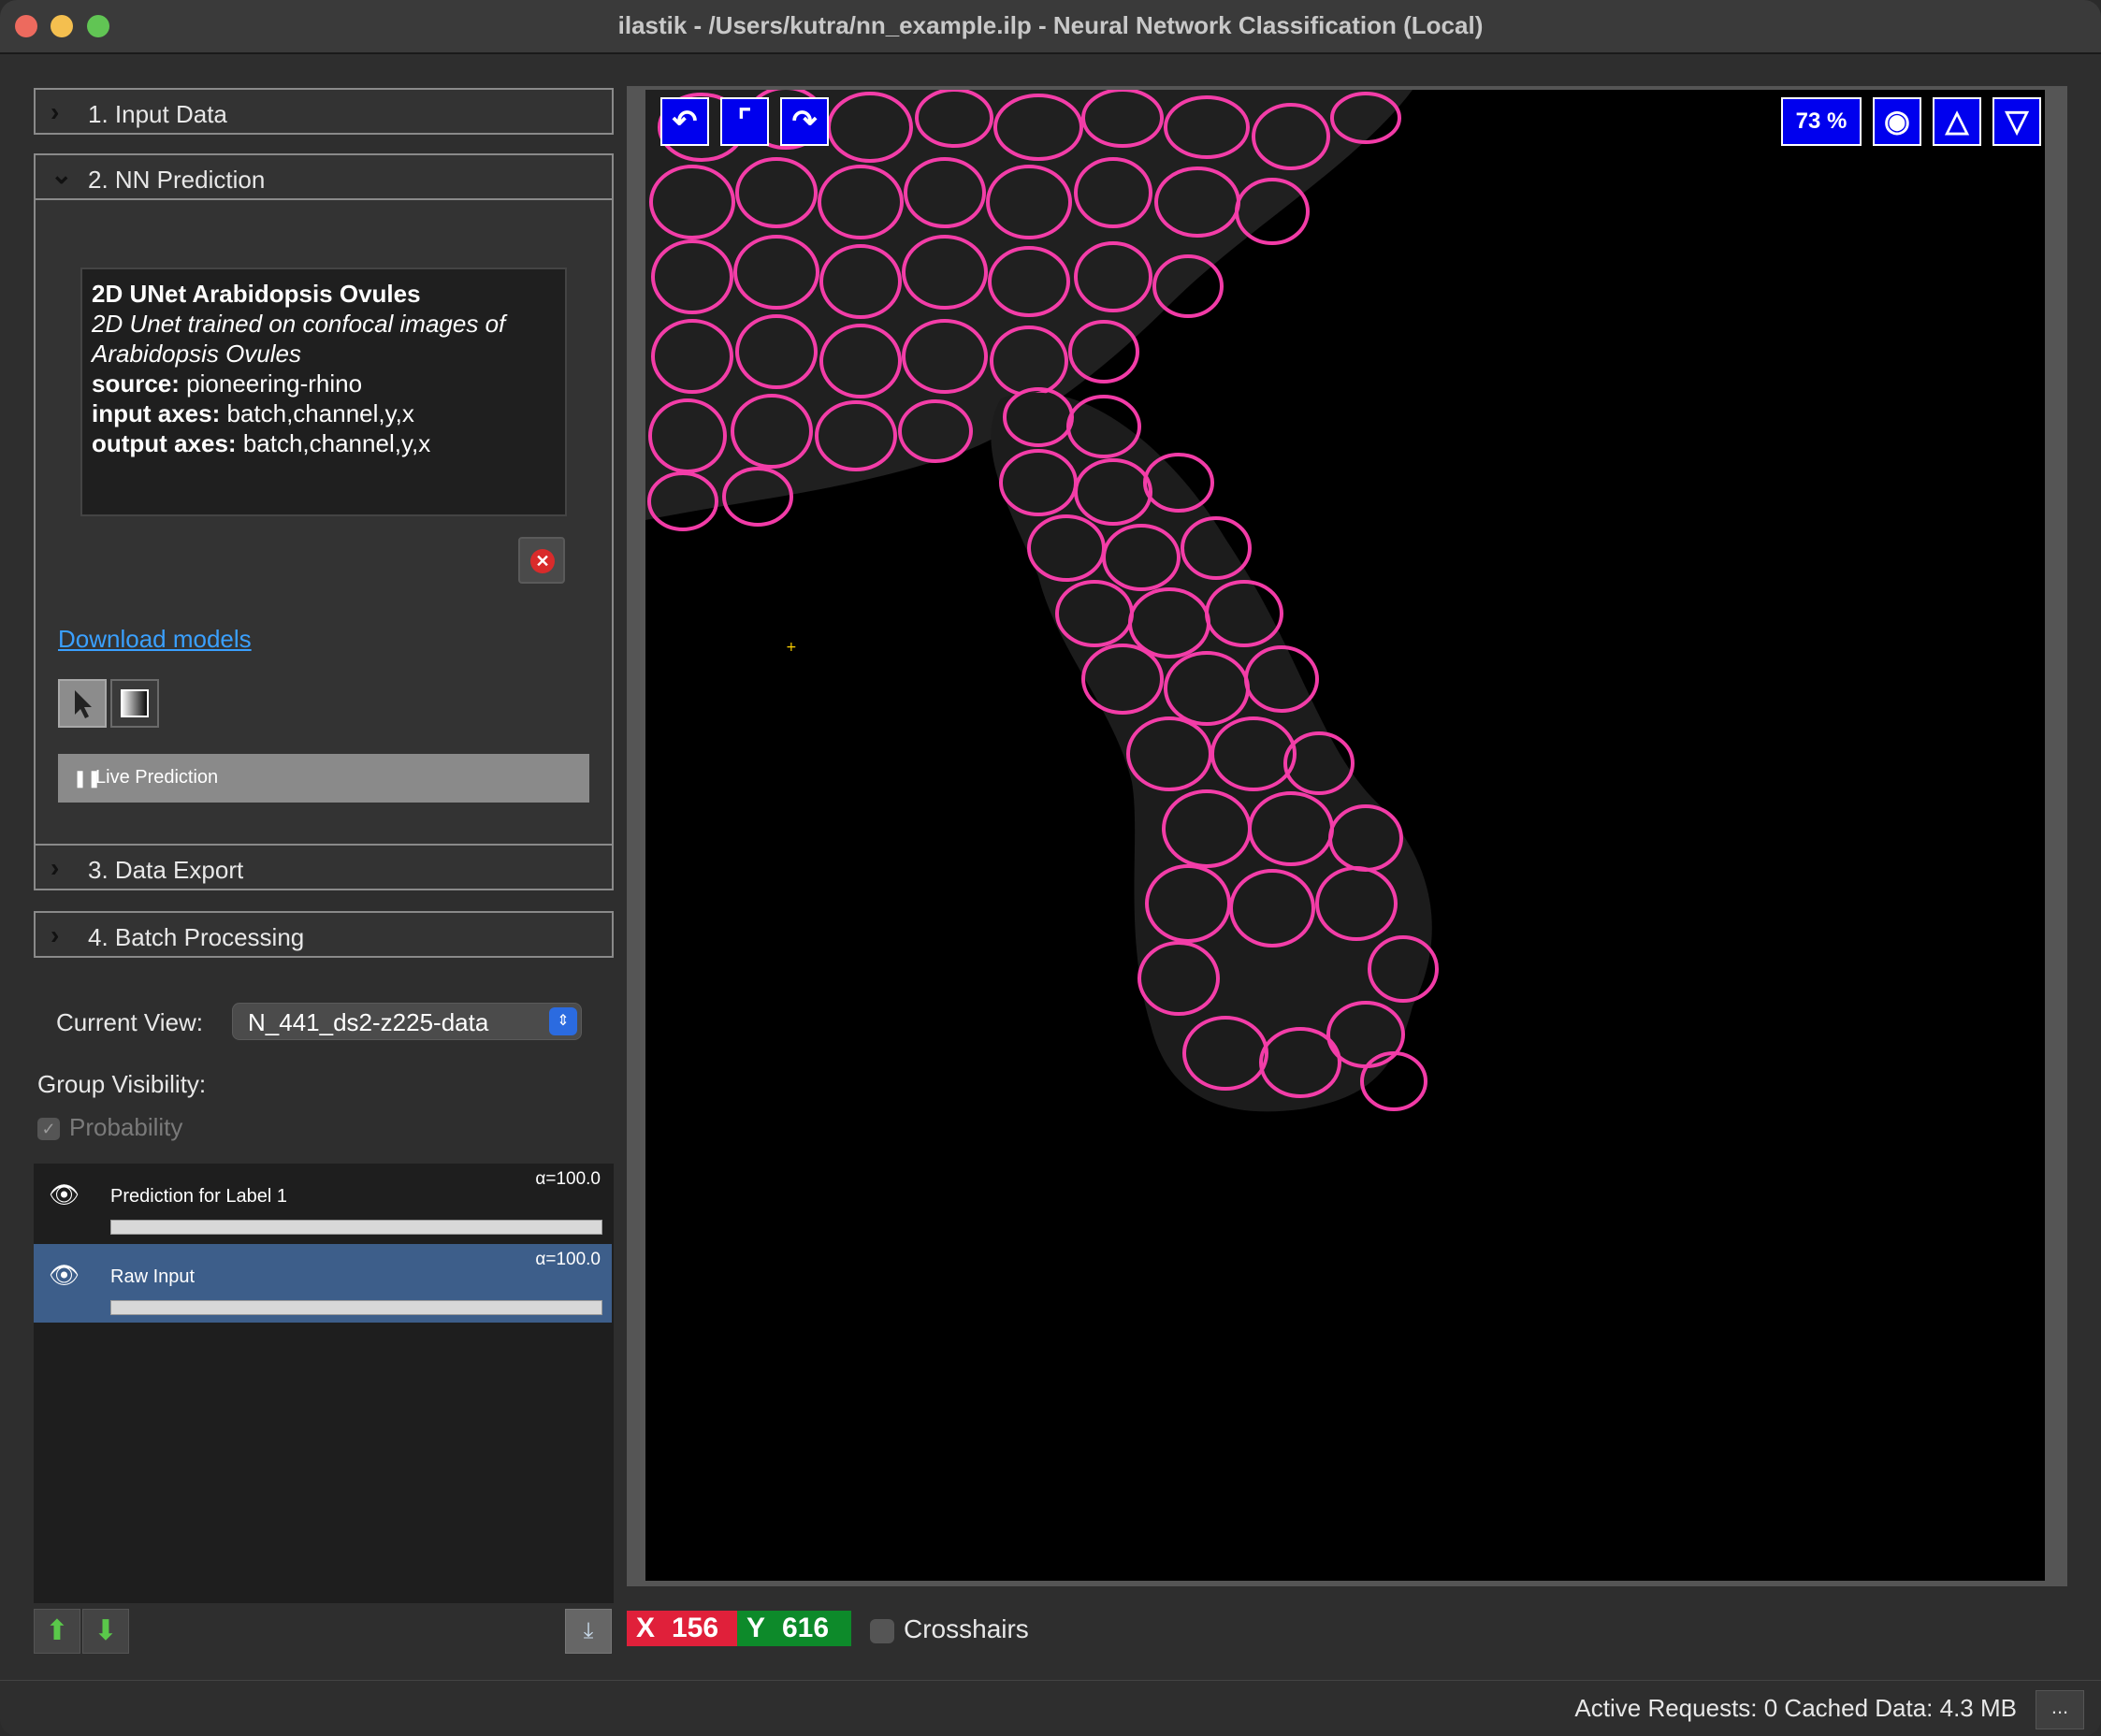  What do you see at coordinates (177, 180) in the screenshot?
I see `applet-label: 2. NN Prediction` at bounding box center [177, 180].